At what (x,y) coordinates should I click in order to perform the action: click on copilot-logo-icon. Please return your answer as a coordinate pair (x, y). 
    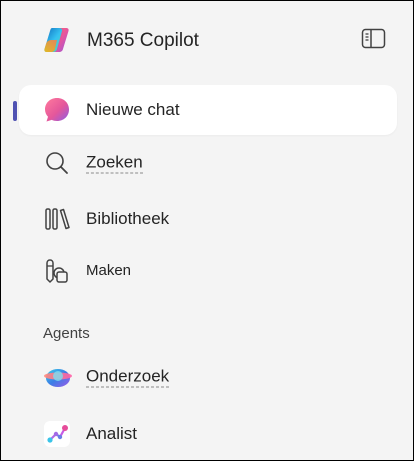
    Looking at the image, I should click on (58, 40).